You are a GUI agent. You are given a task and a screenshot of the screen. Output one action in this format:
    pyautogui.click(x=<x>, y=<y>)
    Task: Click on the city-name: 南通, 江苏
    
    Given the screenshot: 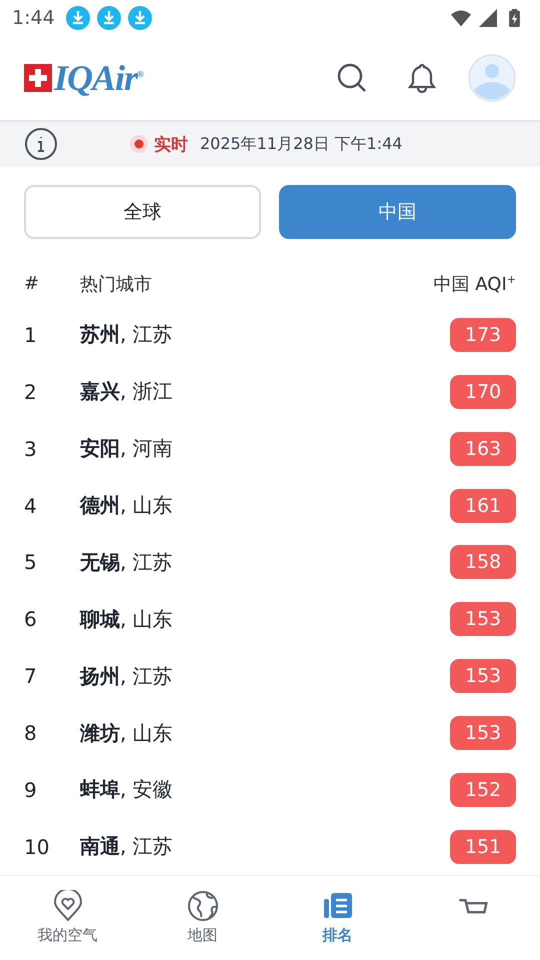 What is the action you would take?
    pyautogui.click(x=265, y=846)
    